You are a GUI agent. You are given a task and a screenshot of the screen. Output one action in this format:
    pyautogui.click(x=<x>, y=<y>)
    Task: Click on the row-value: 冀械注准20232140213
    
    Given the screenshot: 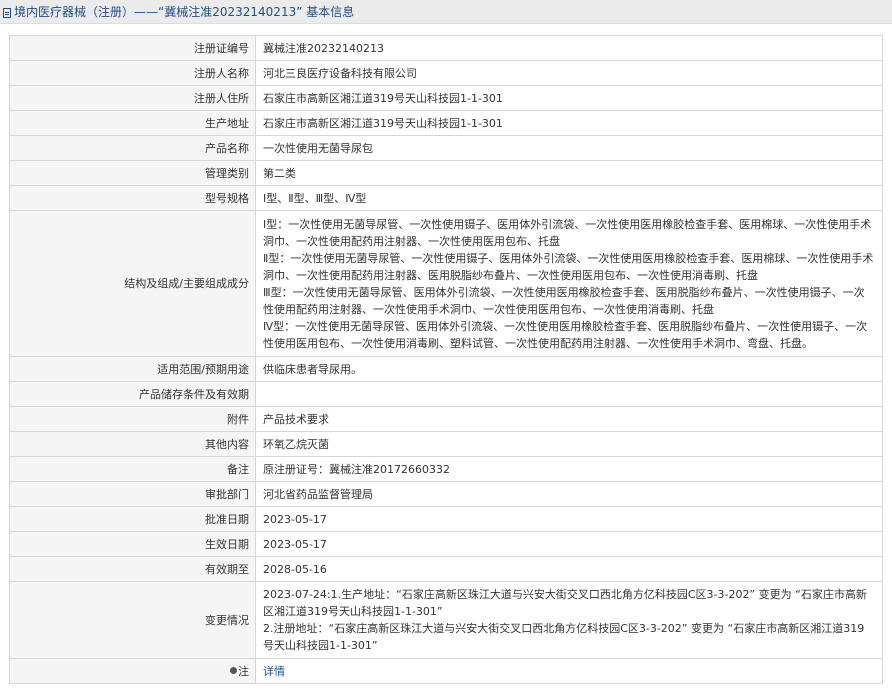 What is the action you would take?
    pyautogui.click(x=569, y=48)
    